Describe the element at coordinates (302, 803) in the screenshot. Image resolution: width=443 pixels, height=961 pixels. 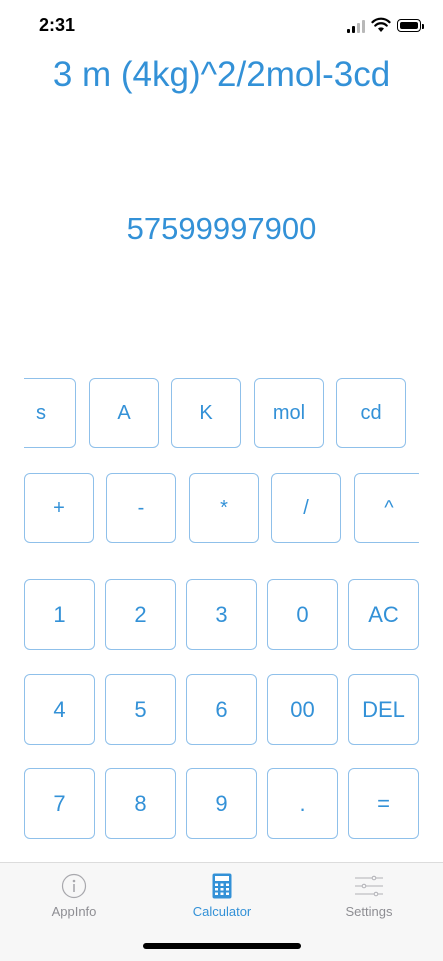
I see `decimal-point-key: .` at that location.